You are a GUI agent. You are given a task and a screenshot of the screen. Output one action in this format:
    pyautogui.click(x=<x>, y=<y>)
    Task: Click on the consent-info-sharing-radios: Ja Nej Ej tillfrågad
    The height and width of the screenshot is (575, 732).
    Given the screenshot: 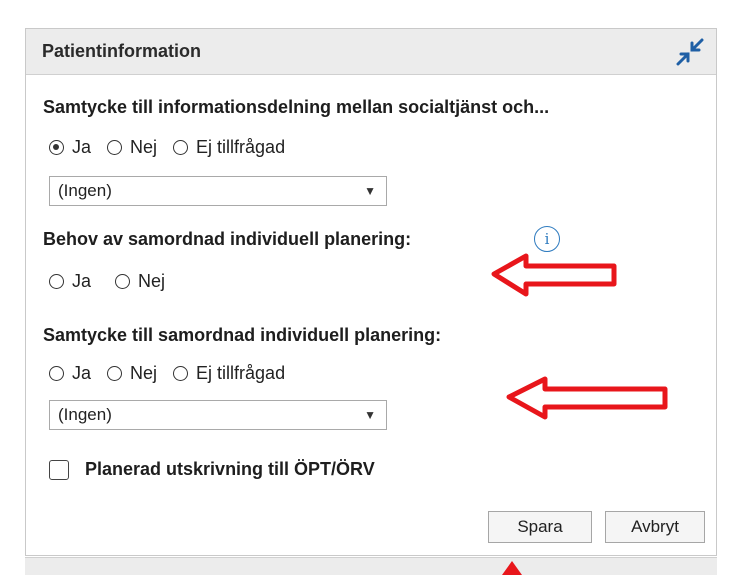 What is the action you would take?
    pyautogui.click(x=175, y=147)
    